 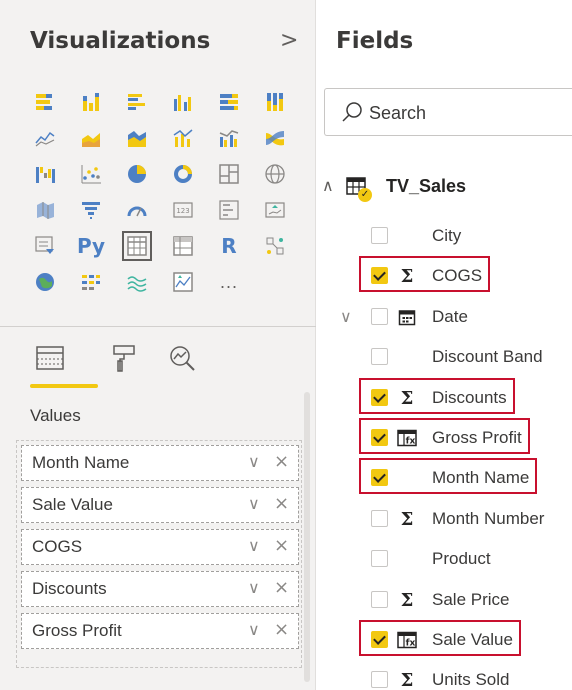 I want to click on python-visual-icon: Py, so click(x=91, y=246).